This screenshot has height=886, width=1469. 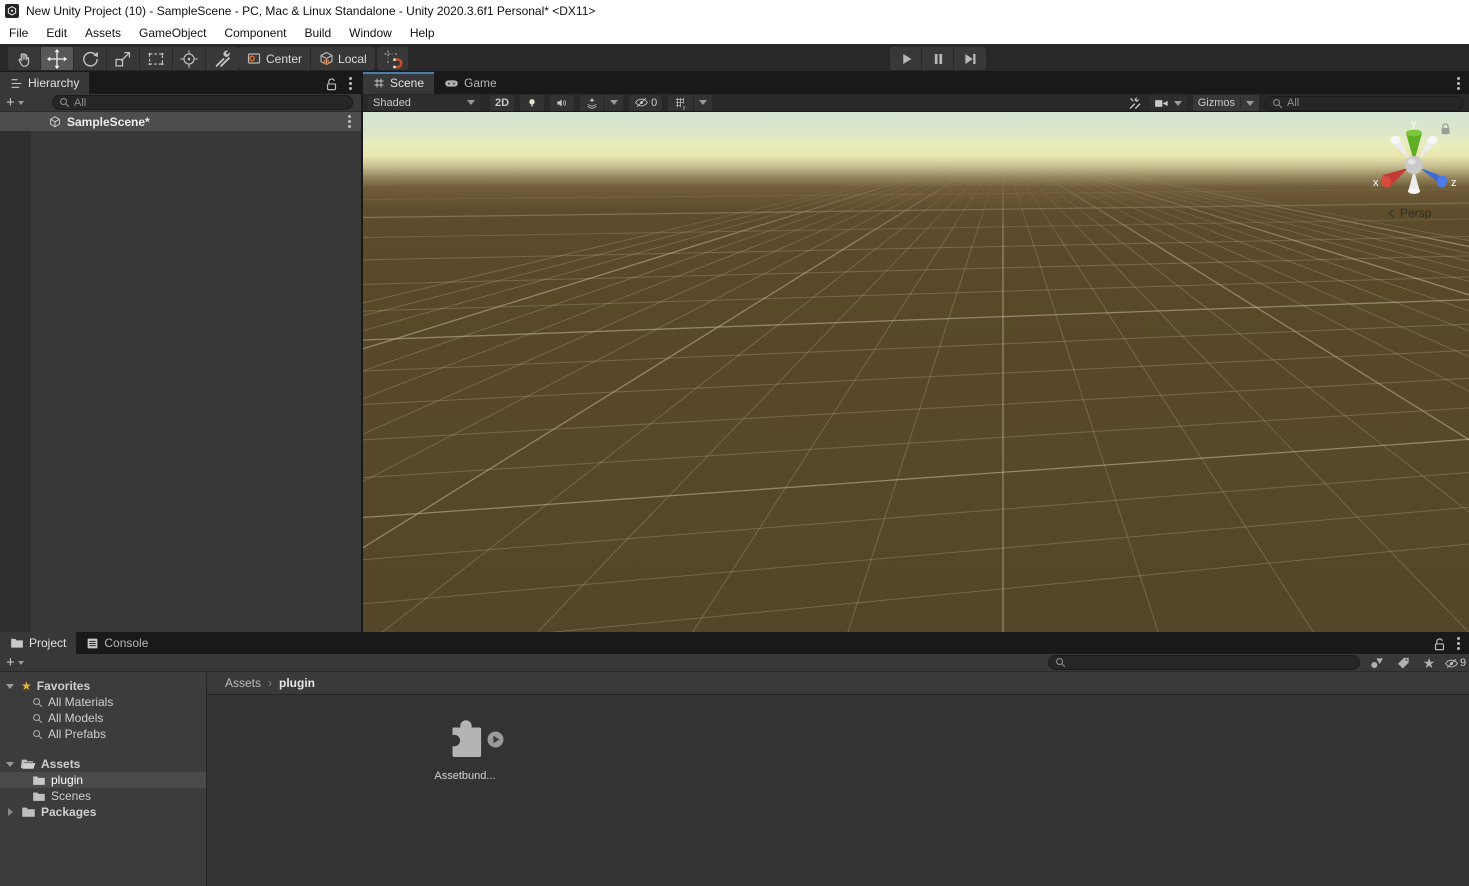 What do you see at coordinates (562, 102) in the screenshot?
I see `scene-audio-button` at bounding box center [562, 102].